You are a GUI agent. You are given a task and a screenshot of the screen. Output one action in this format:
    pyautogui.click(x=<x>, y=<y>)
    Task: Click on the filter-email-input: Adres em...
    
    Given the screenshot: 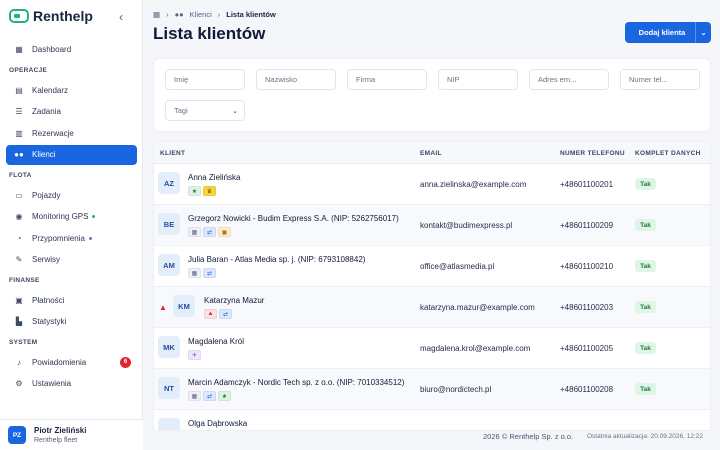 What is the action you would take?
    pyautogui.click(x=569, y=79)
    